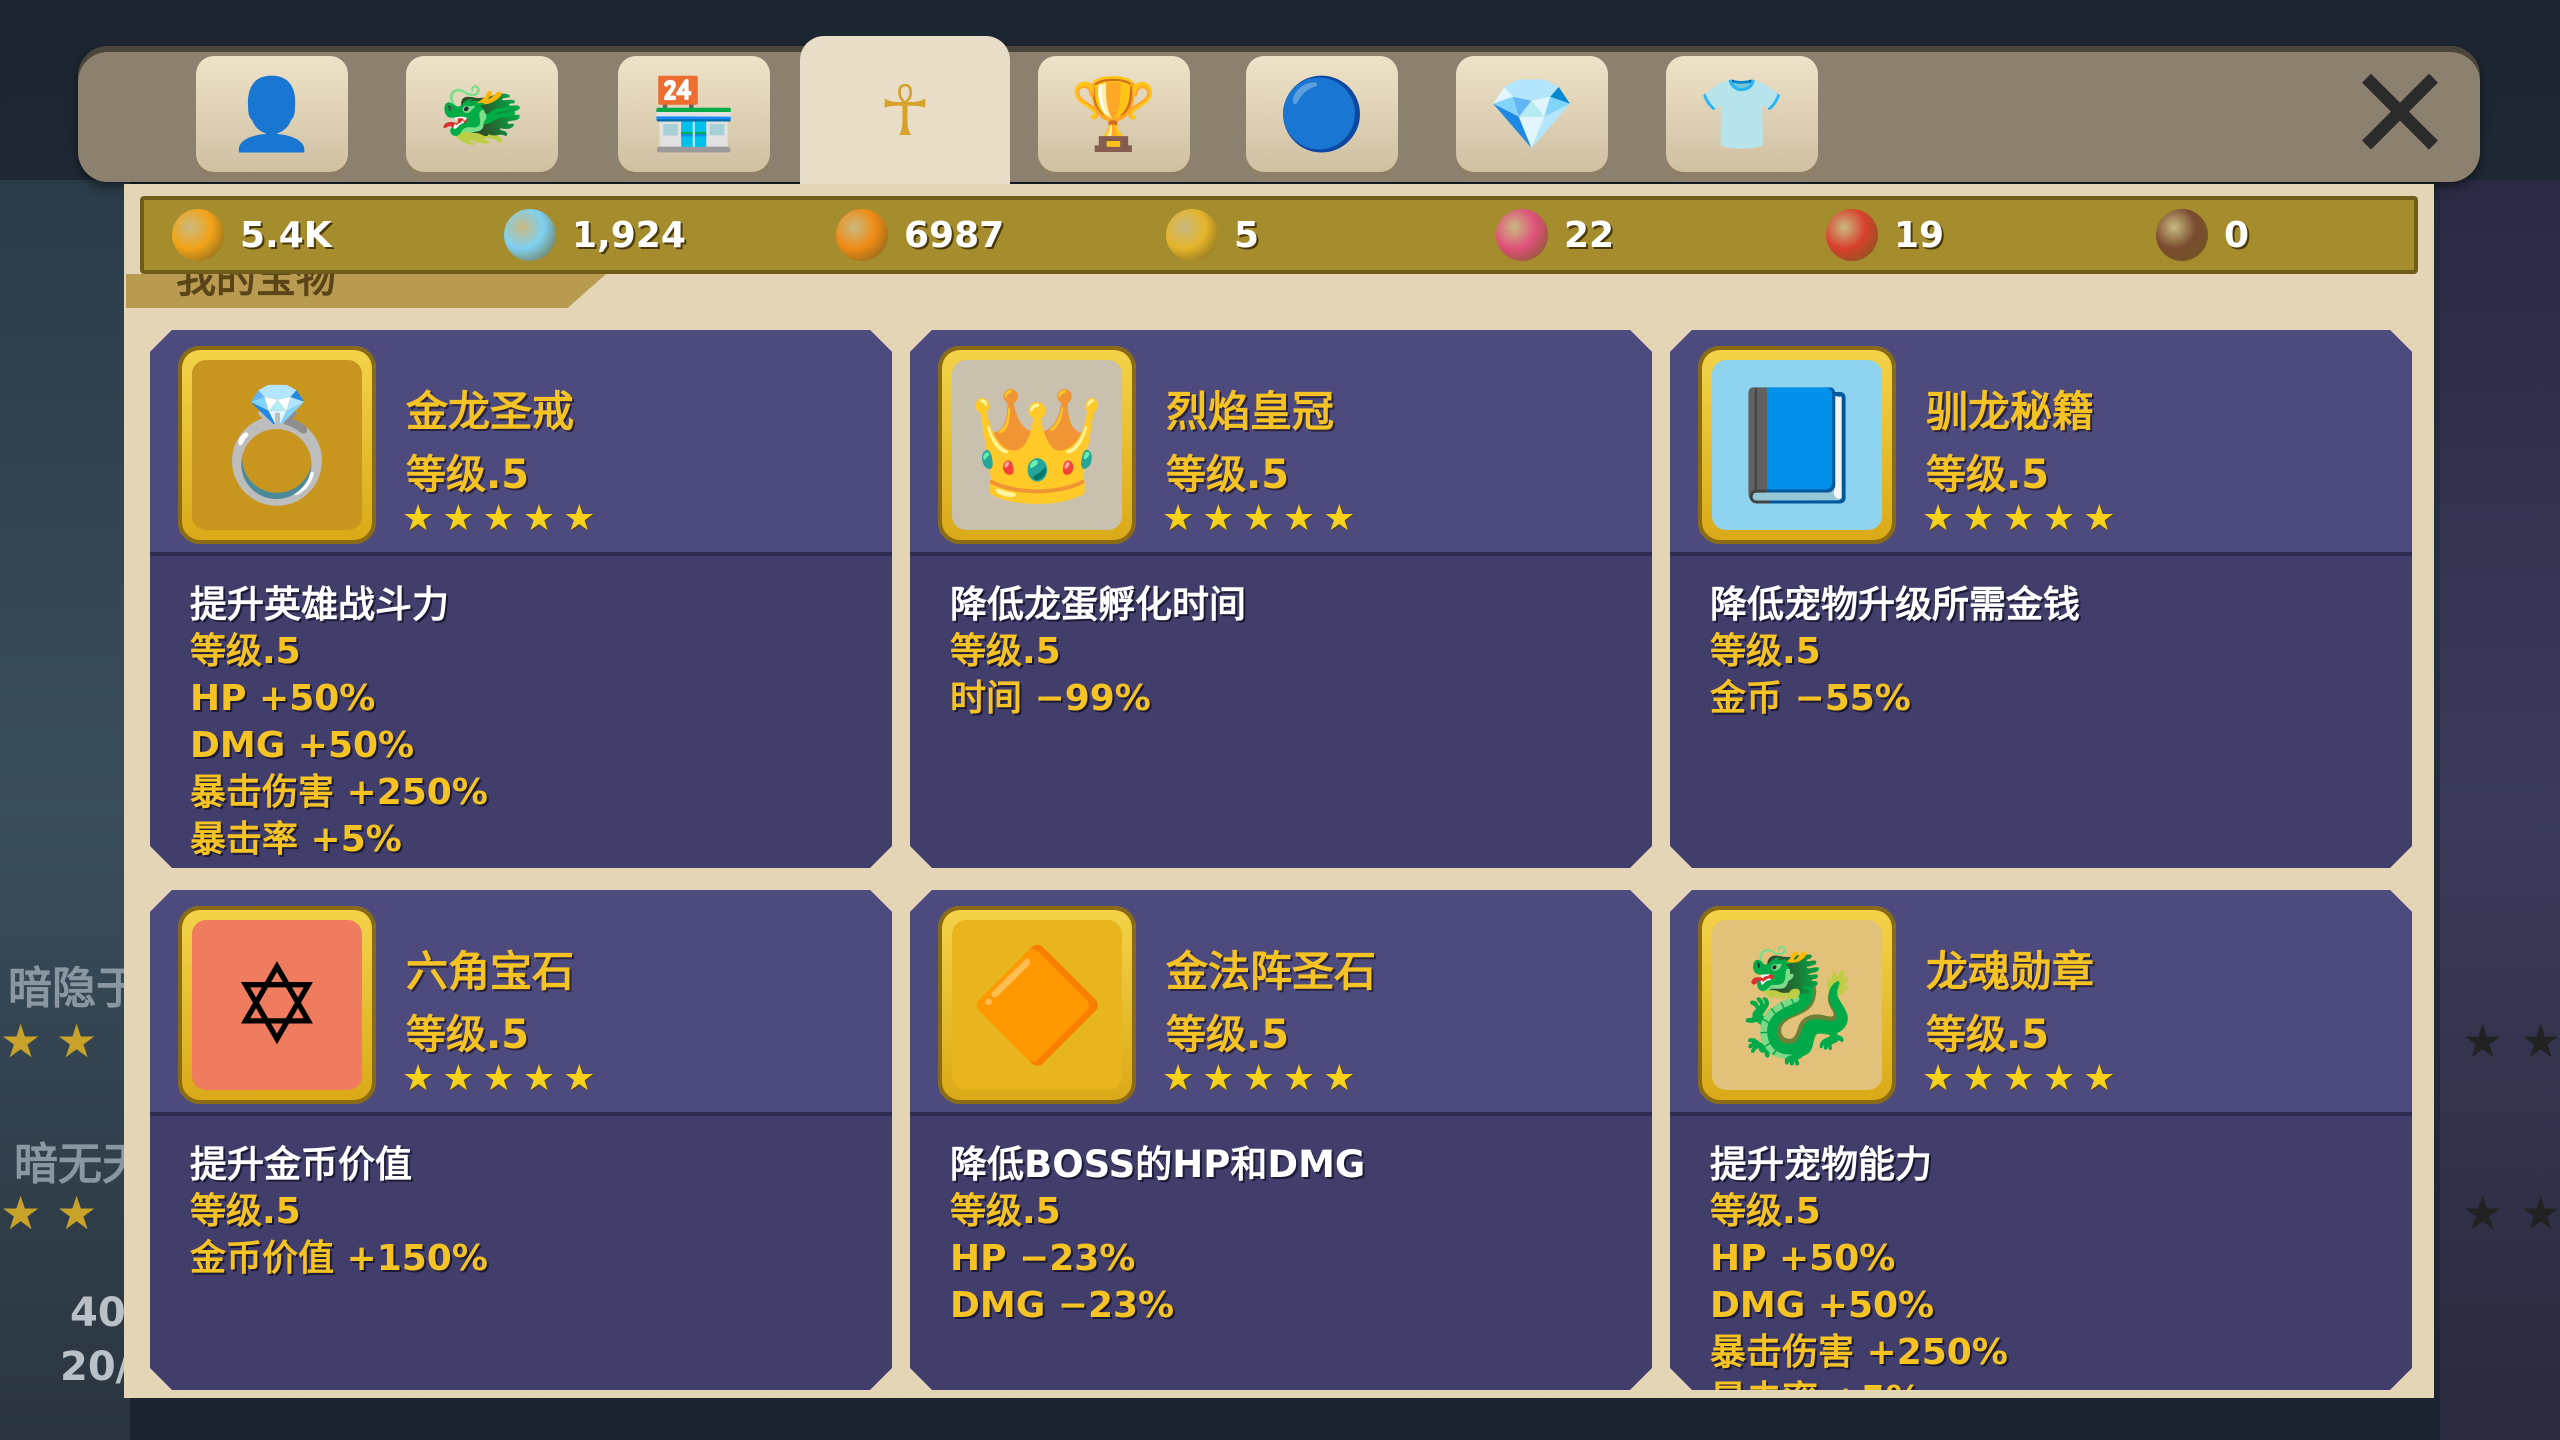 The width and height of the screenshot is (2560, 1440). I want to click on resource-value: 0, so click(2237, 235).